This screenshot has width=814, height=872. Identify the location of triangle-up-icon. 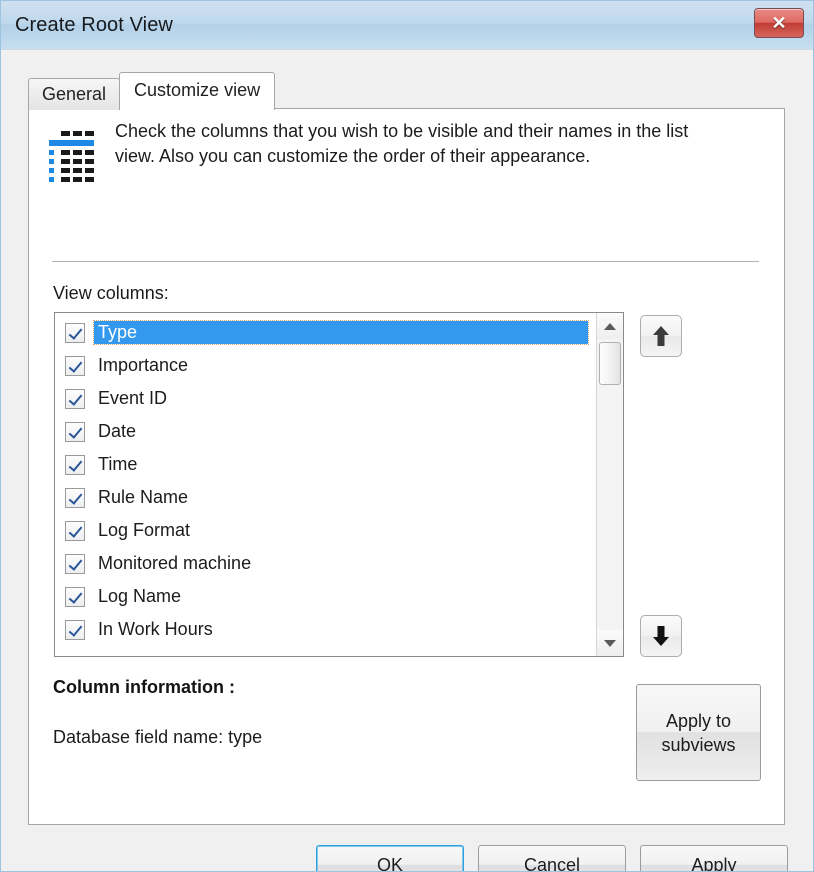
(610, 326).